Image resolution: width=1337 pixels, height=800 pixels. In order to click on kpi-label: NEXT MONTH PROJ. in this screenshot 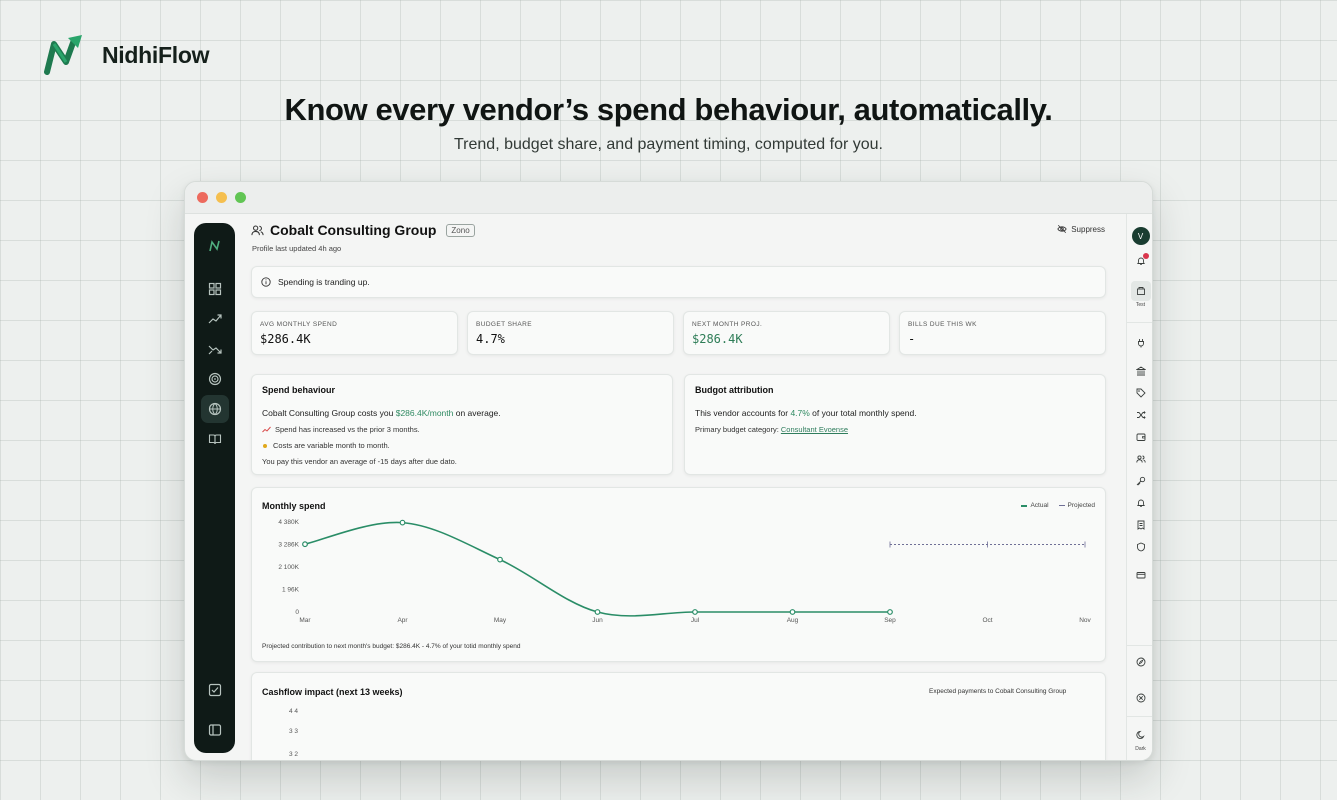, I will do `click(727, 324)`.